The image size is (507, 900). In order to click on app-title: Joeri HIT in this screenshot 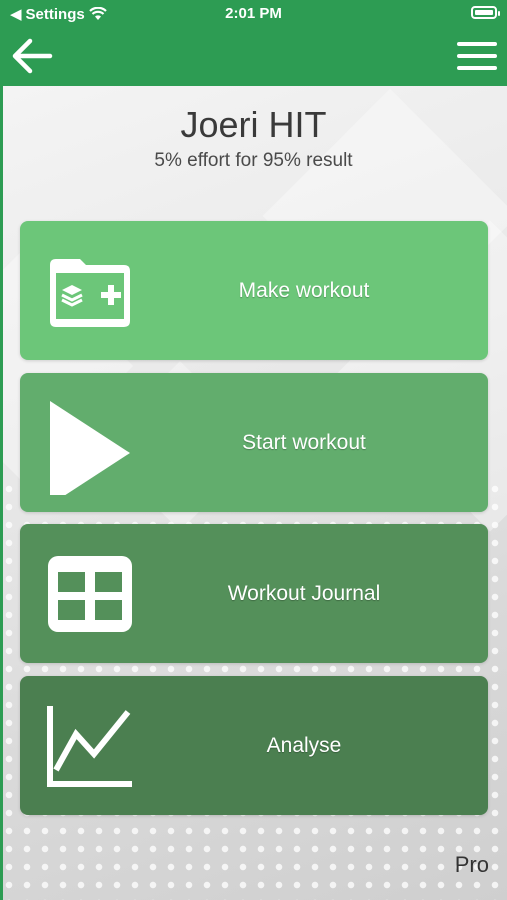, I will do `click(253, 124)`.